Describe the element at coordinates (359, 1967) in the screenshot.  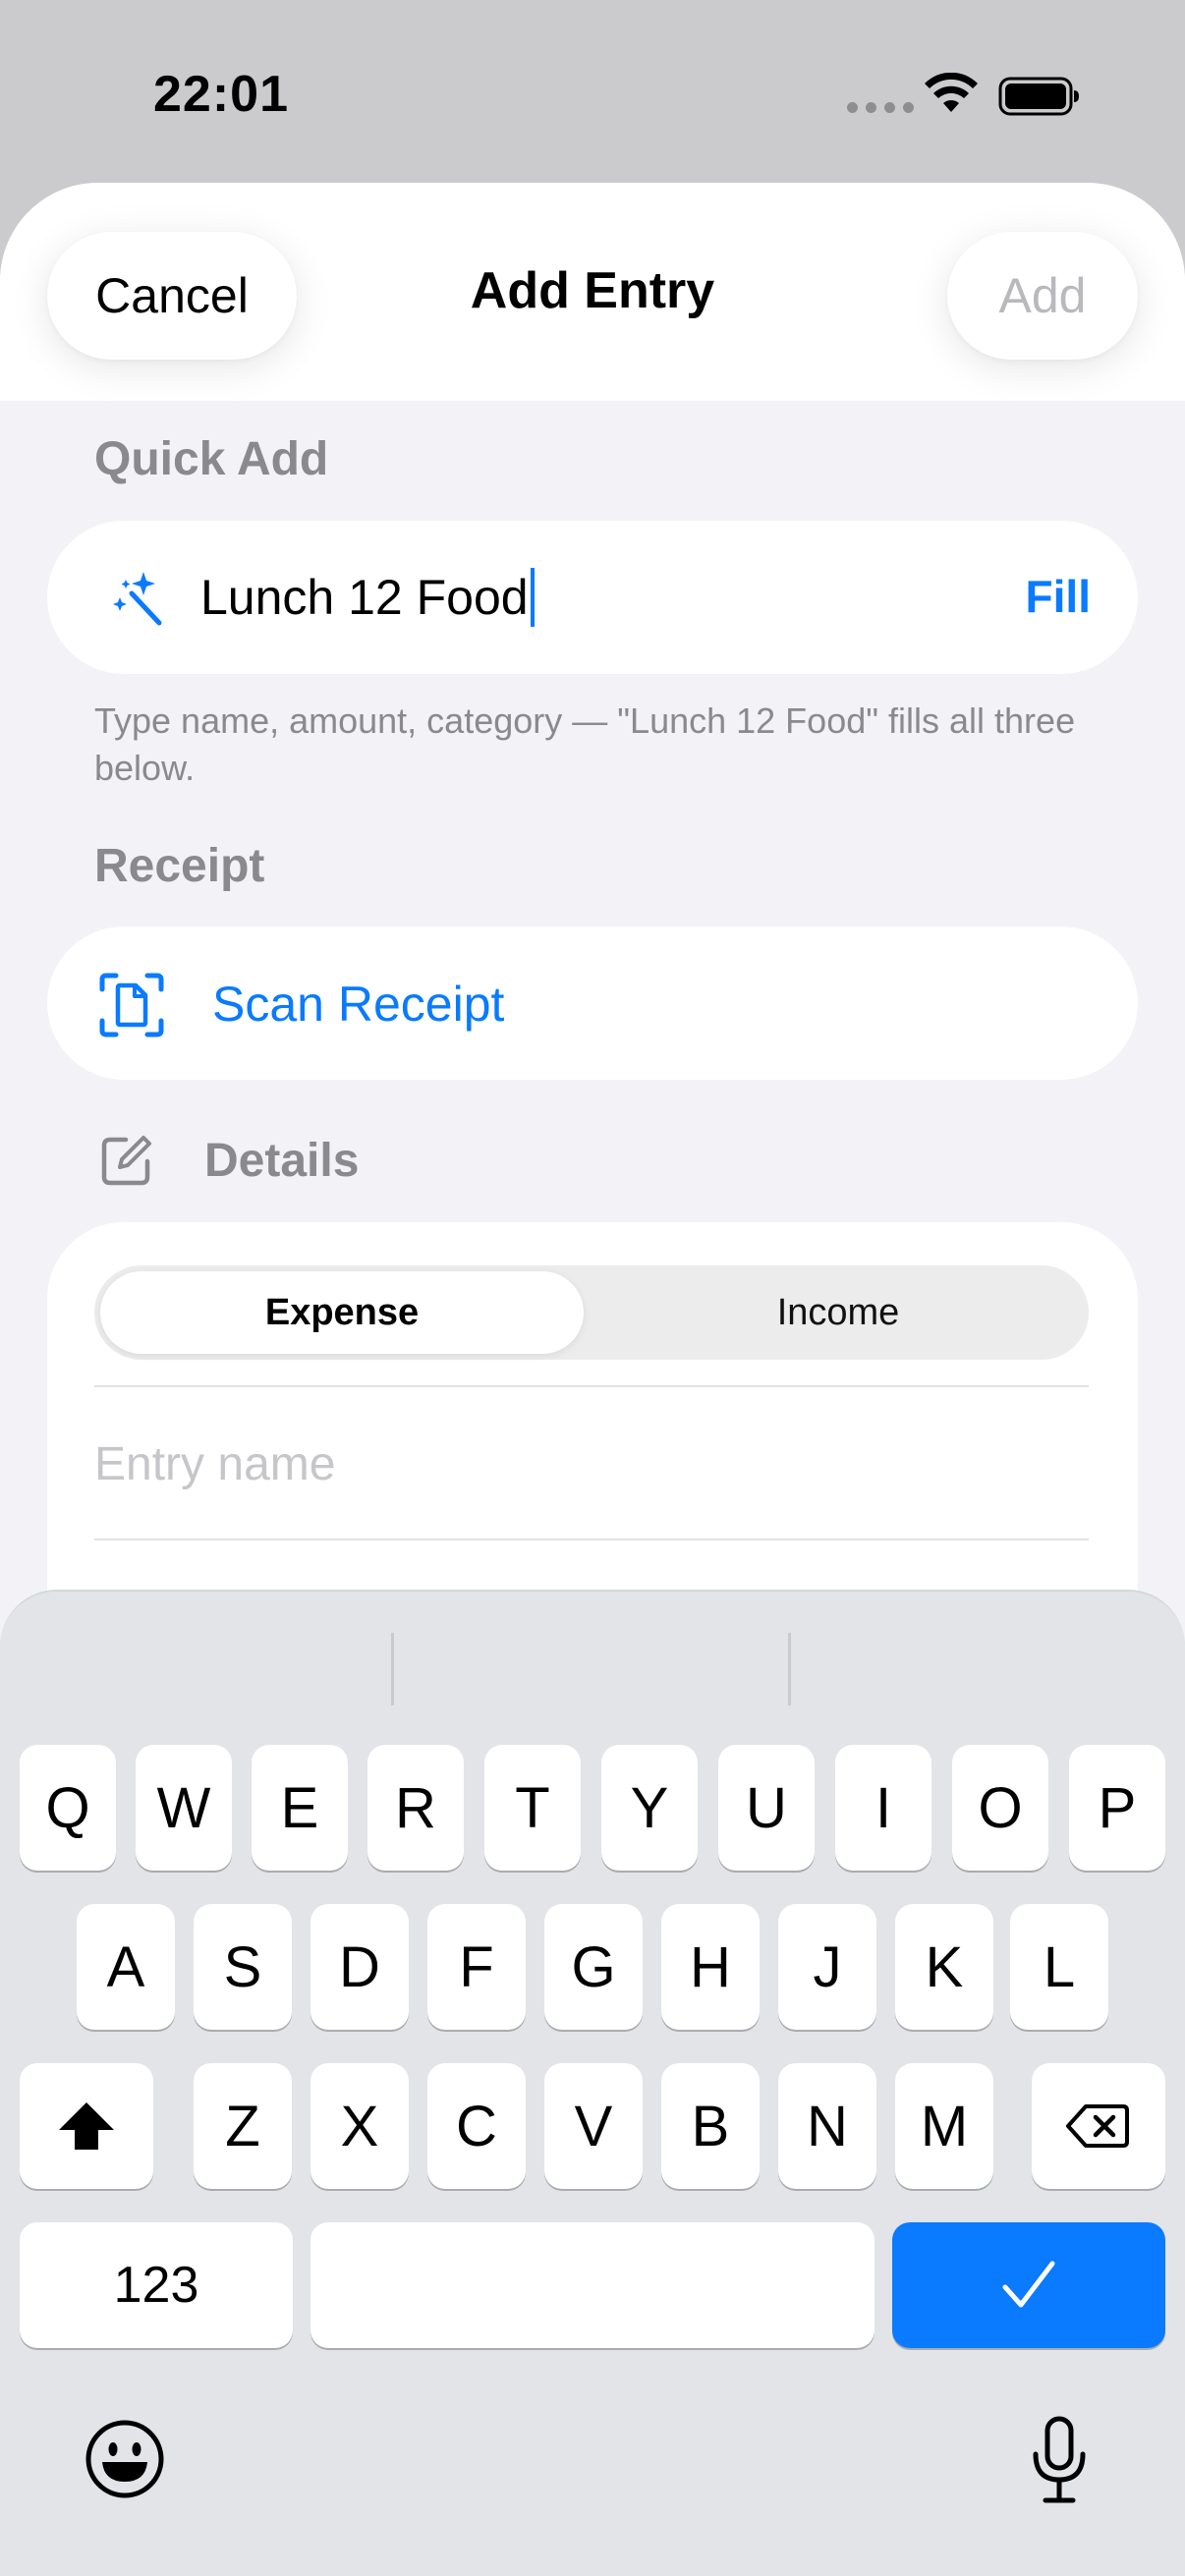
I see `key-d: D` at that location.